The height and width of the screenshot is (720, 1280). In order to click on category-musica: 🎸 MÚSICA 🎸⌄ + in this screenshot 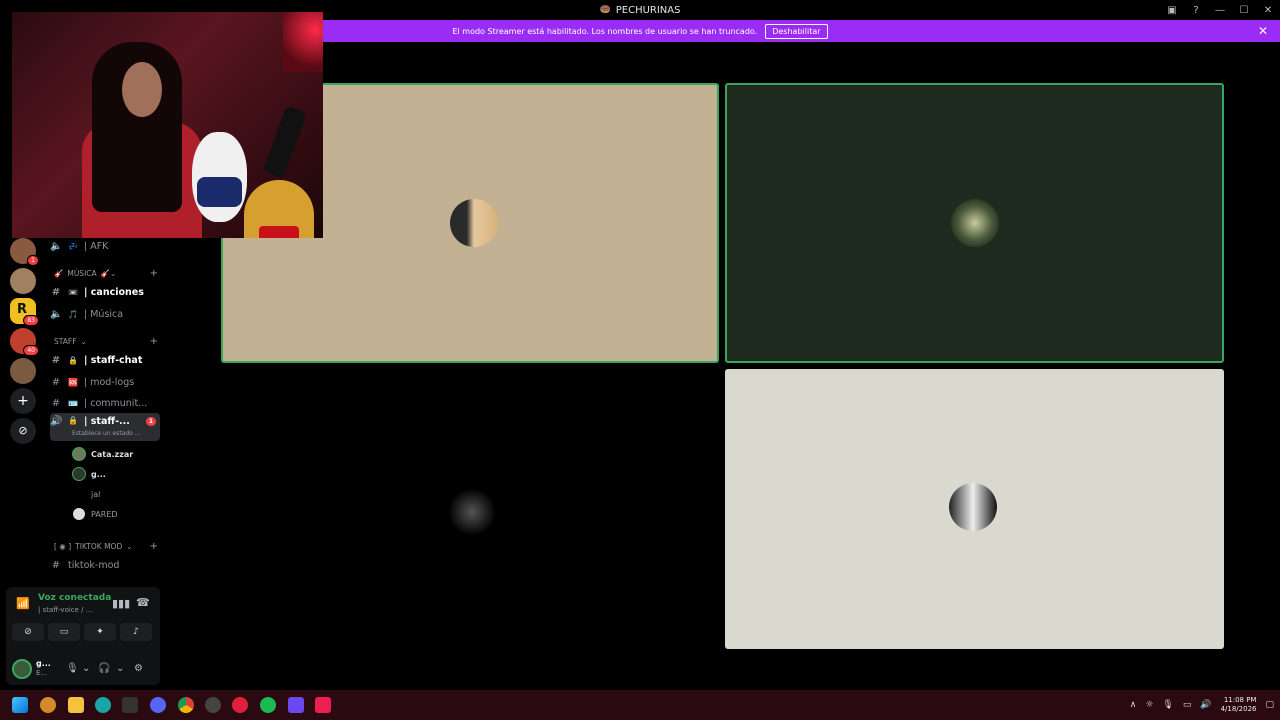, I will do `click(106, 273)`.